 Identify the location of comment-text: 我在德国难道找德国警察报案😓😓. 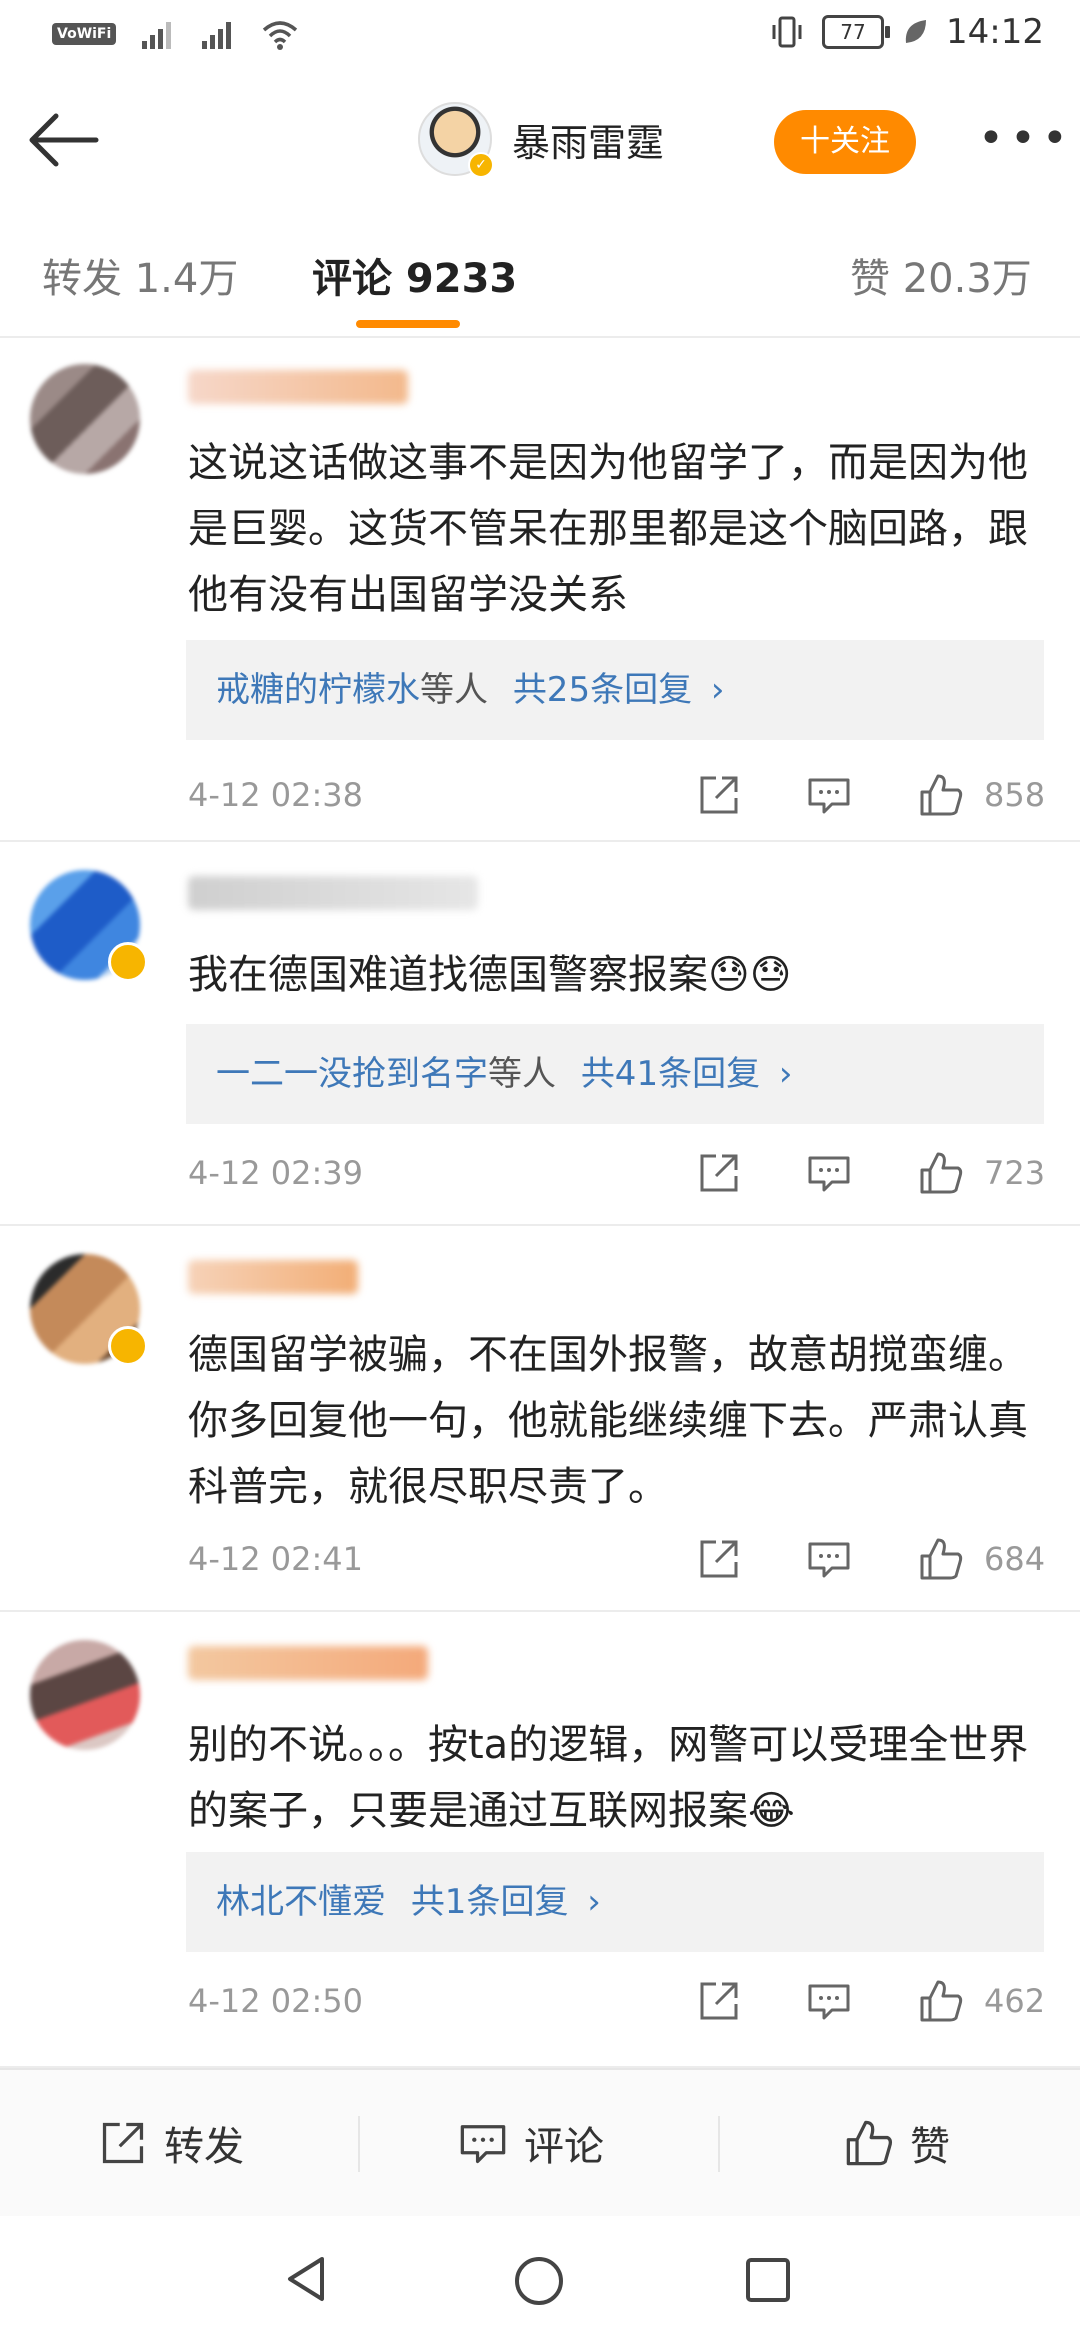
(490, 975).